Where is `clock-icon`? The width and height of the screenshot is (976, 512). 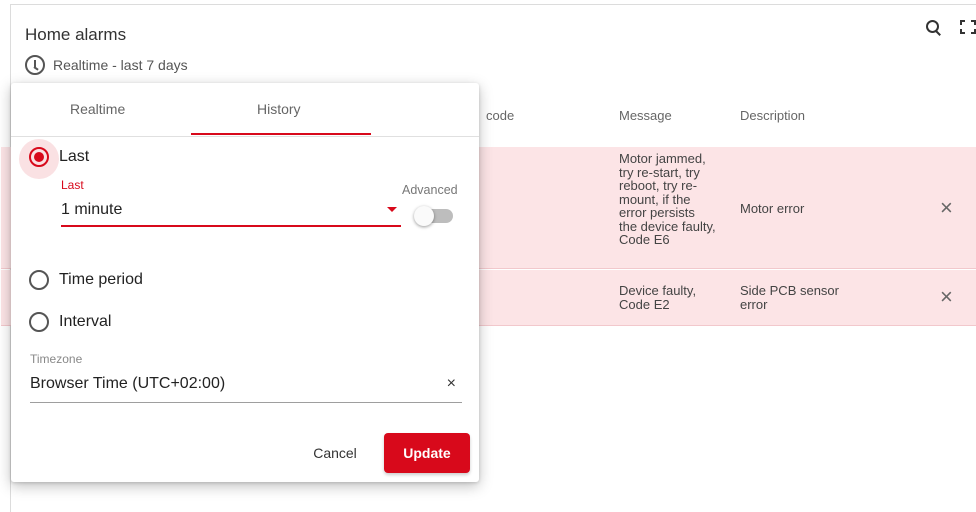 clock-icon is located at coordinates (35, 65).